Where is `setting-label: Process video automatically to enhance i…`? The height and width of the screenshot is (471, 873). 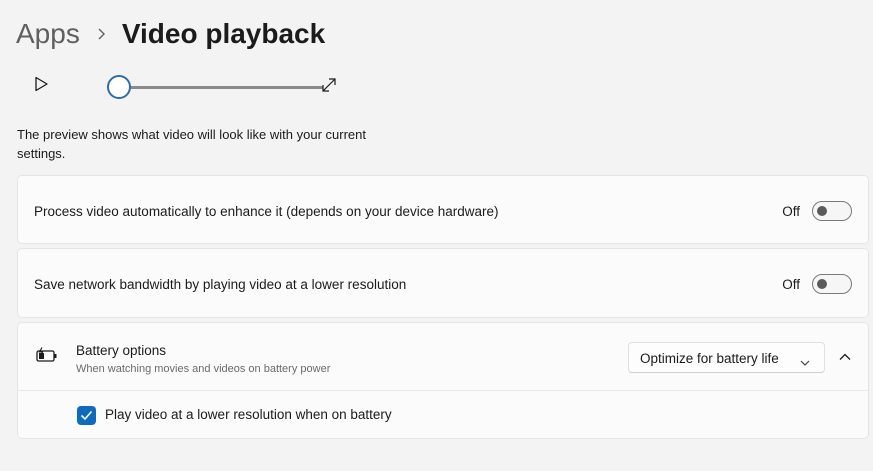 setting-label: Process video automatically to enhance i… is located at coordinates (266, 211).